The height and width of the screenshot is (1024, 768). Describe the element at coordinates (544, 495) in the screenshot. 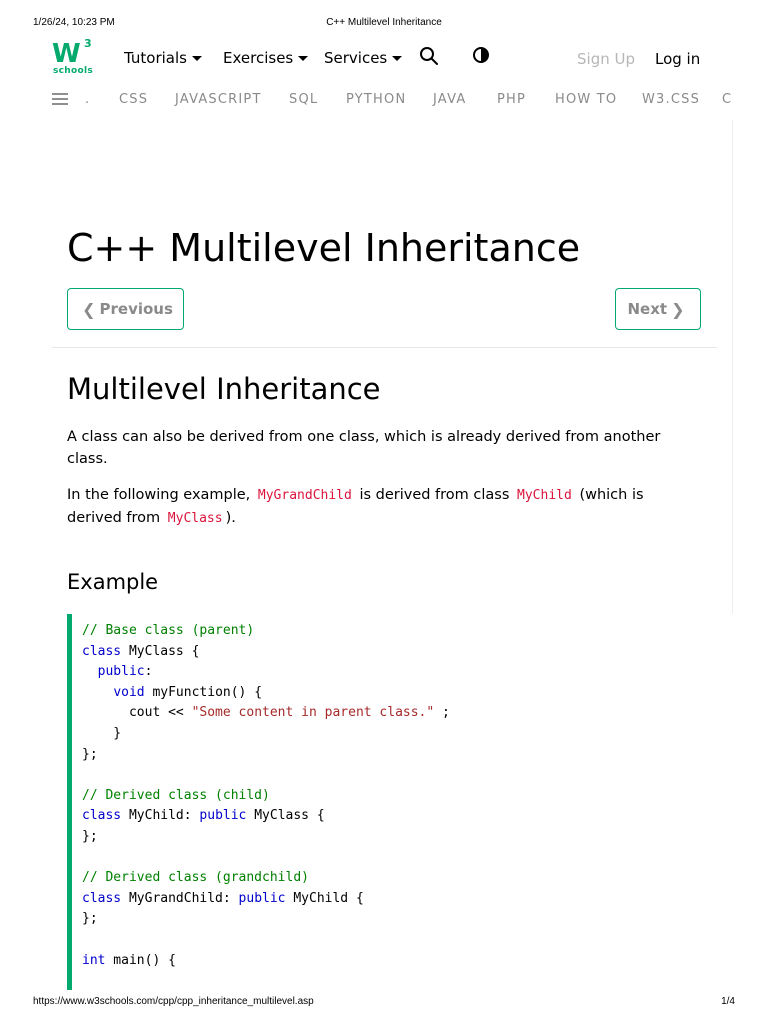

I see `inline-code: MyChild` at that location.